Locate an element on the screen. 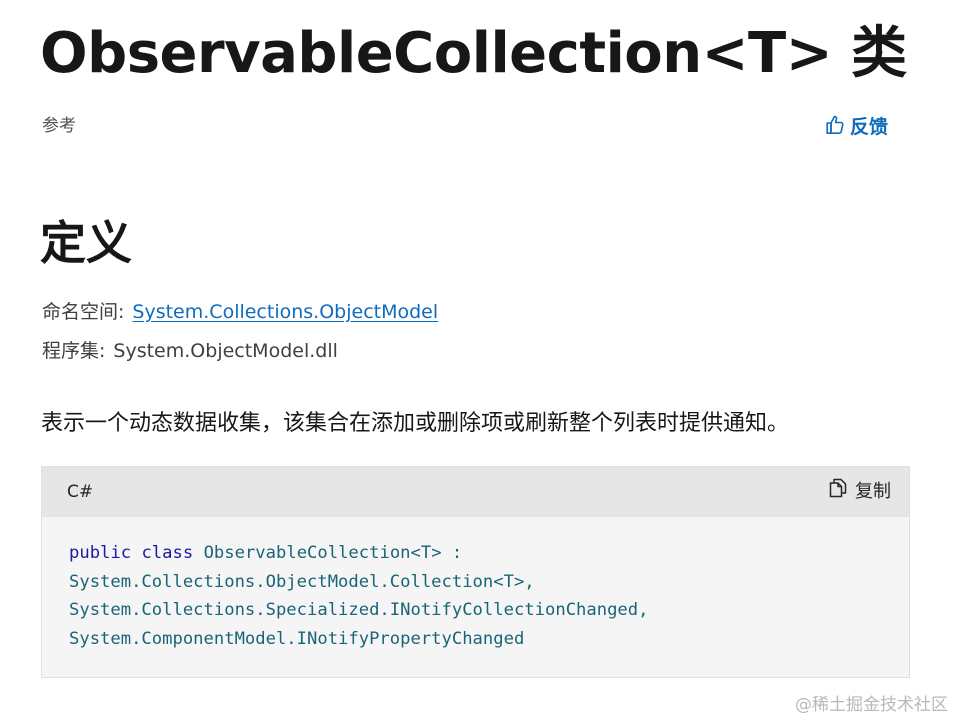  code-language-label: C# is located at coordinates (80, 492).